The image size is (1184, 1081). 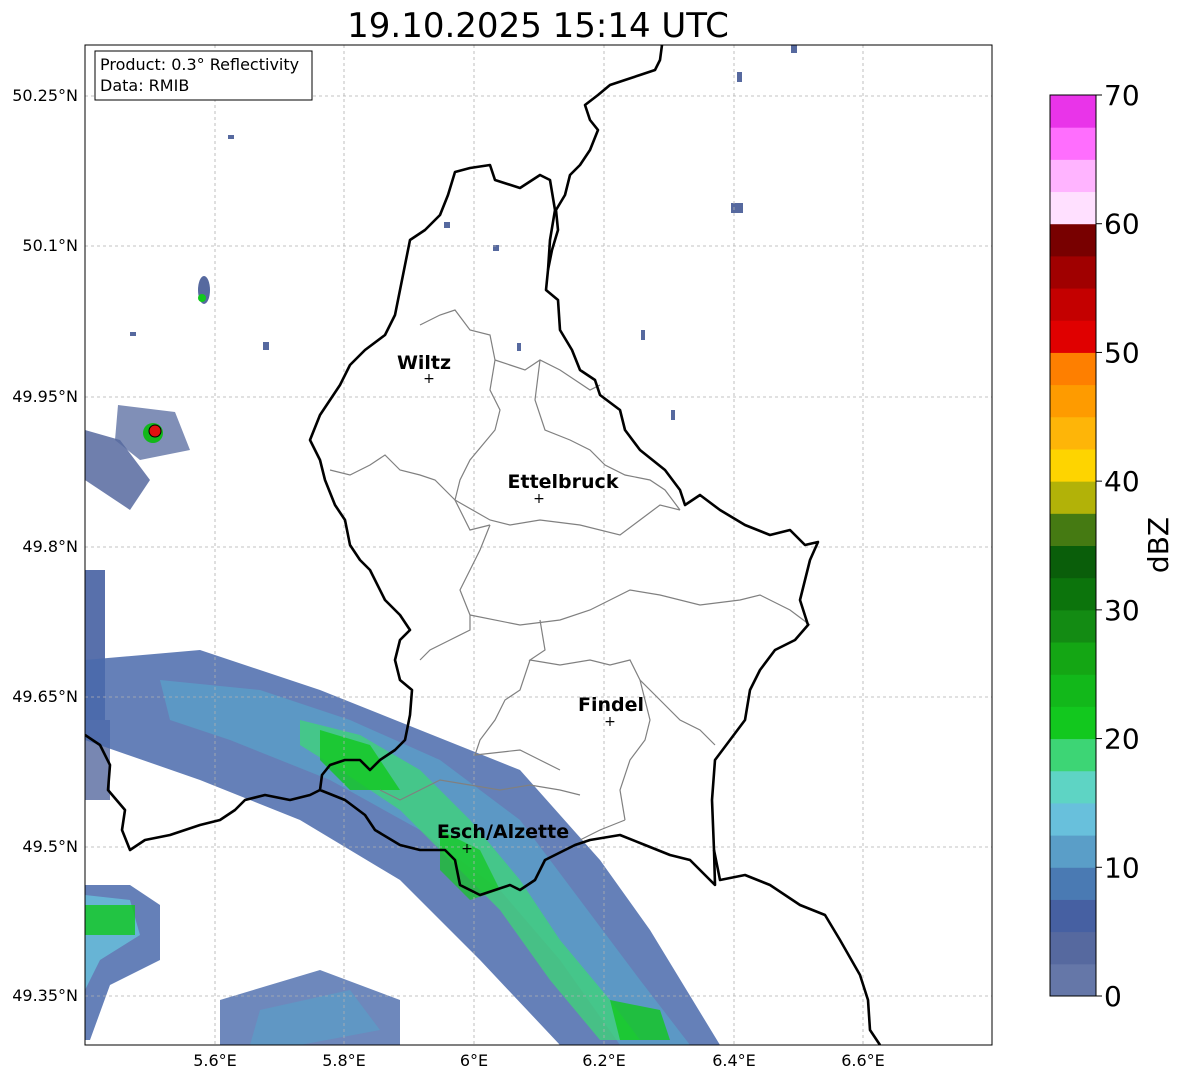 I want to click on product-text: Product: 0.3° Reflectivity, so click(x=199, y=64).